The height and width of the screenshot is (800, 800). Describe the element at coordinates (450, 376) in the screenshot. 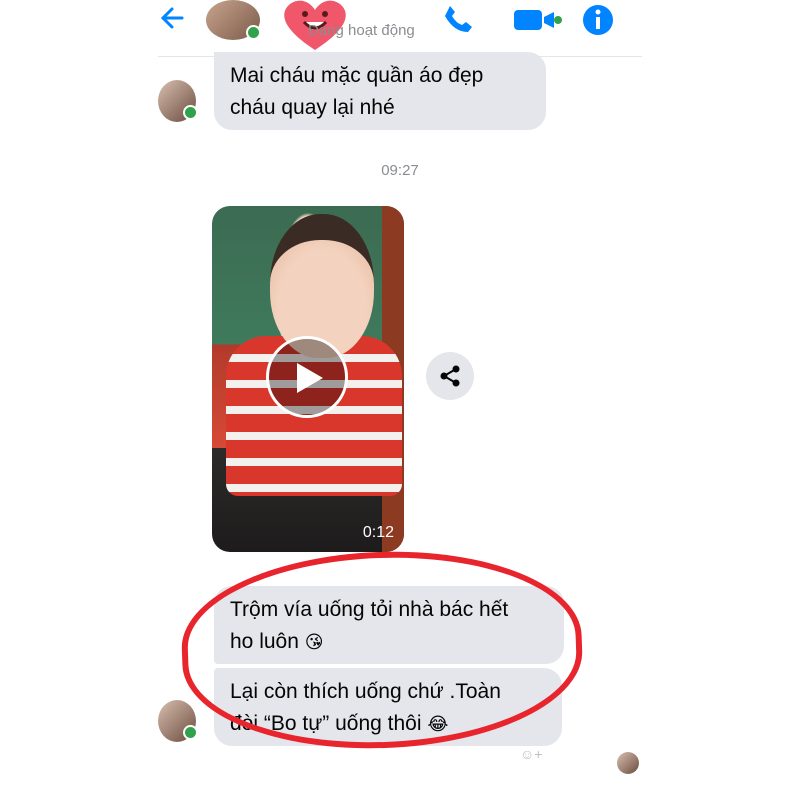

I see `share-button` at that location.